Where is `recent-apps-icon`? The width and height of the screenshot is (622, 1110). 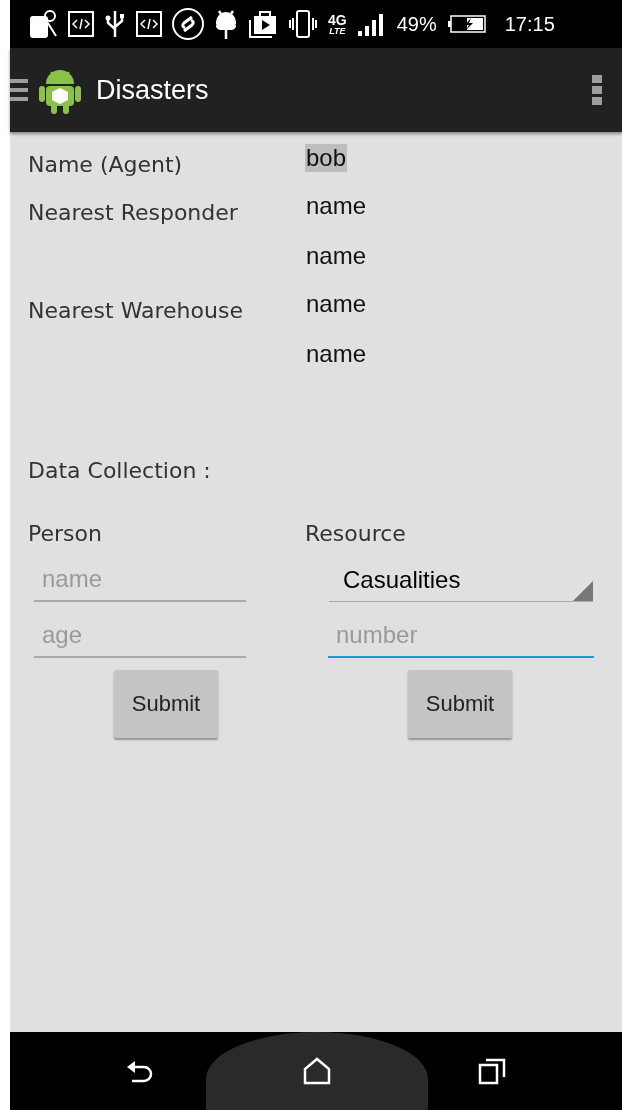 recent-apps-icon is located at coordinates (492, 1071).